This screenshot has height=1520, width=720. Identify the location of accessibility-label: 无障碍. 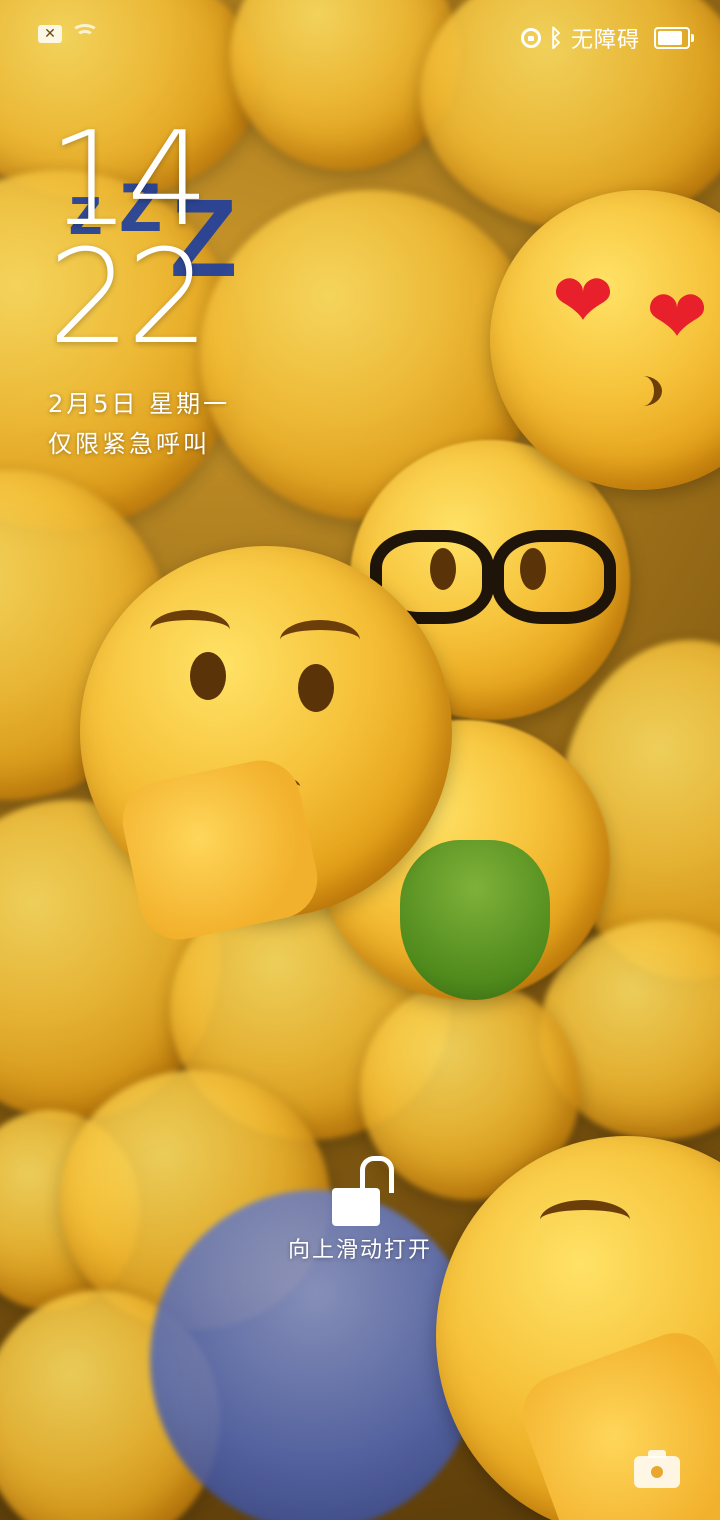
(605, 40).